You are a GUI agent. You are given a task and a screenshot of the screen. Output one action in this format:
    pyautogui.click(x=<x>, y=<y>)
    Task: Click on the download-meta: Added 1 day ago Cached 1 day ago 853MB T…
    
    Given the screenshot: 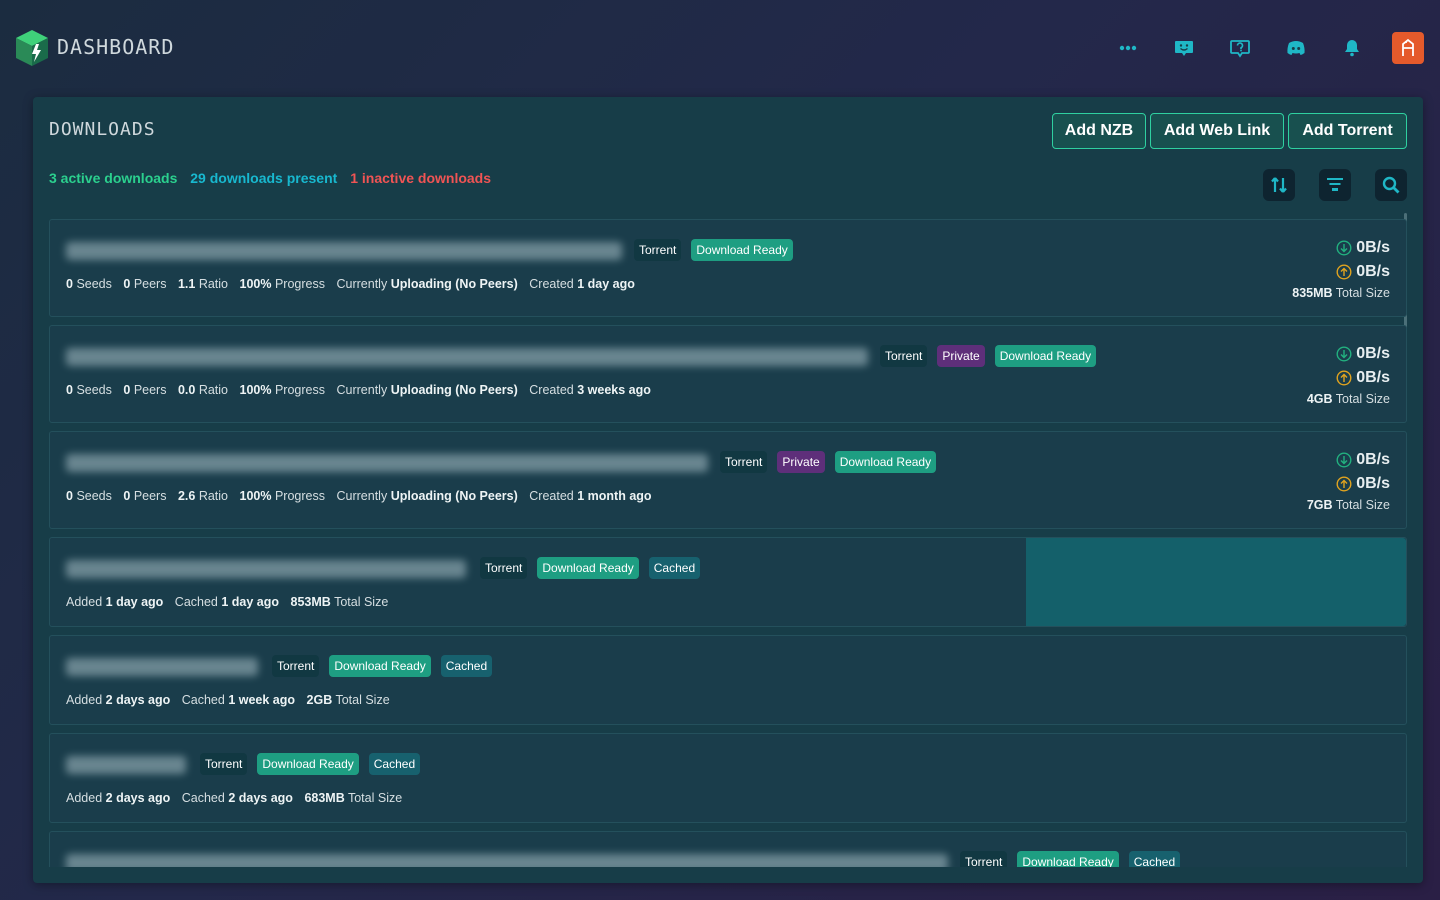 What is the action you would take?
    pyautogui.click(x=227, y=602)
    